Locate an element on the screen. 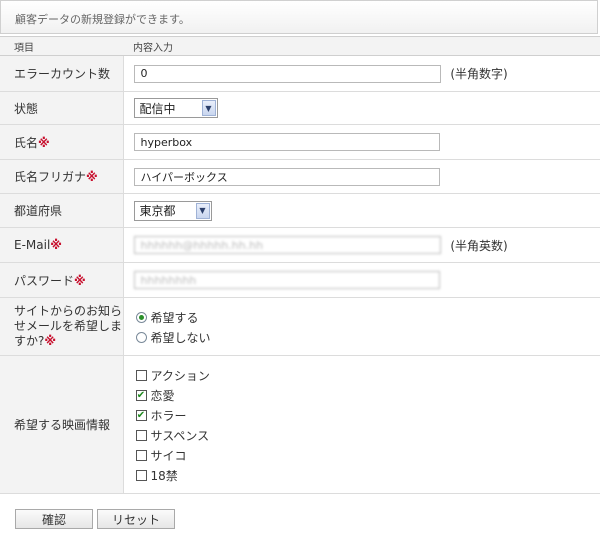 This screenshot has height=540, width=600. label-error-count: エラーカウント数 is located at coordinates (62, 73).